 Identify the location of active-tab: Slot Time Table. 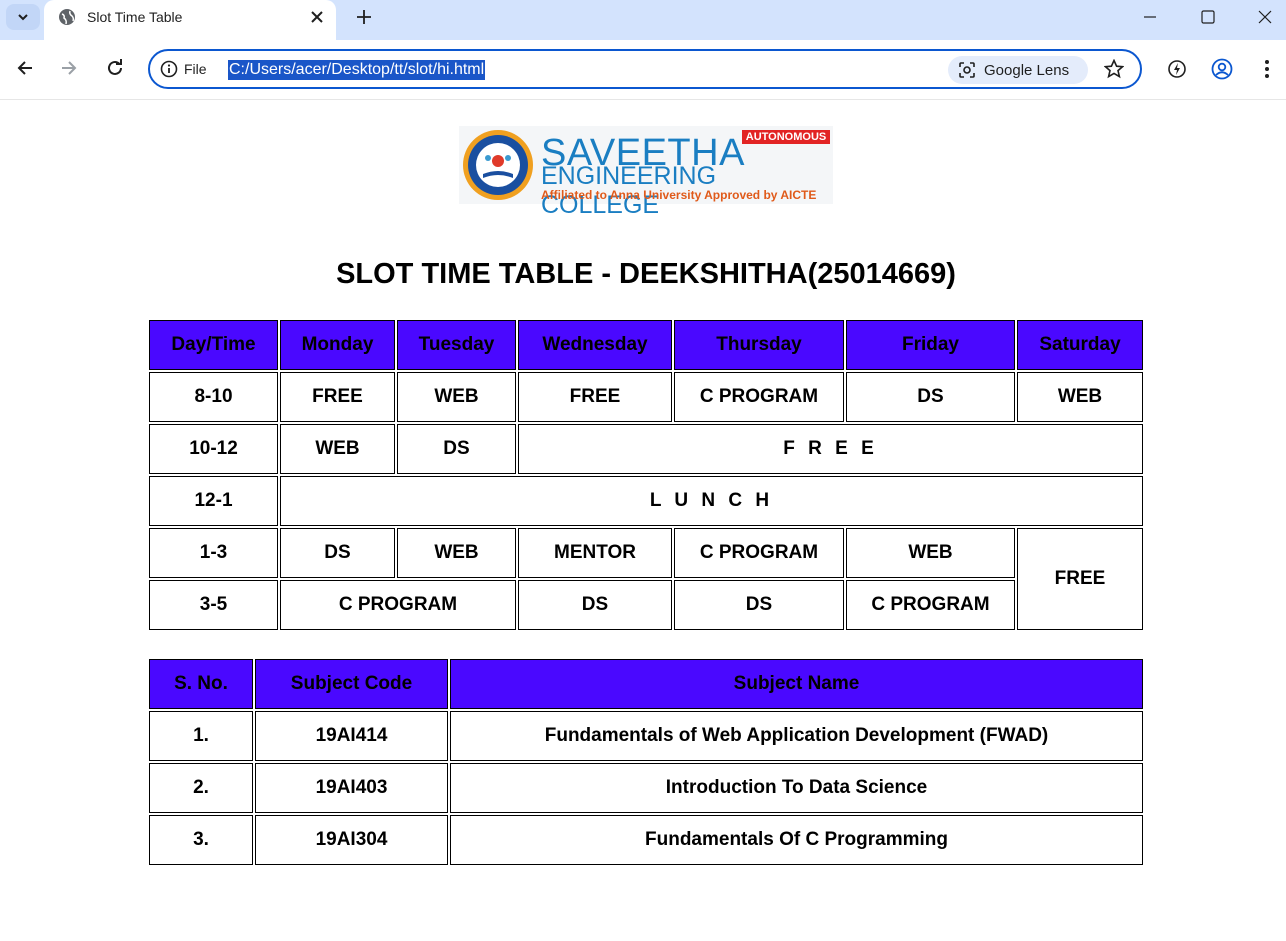
(190, 20).